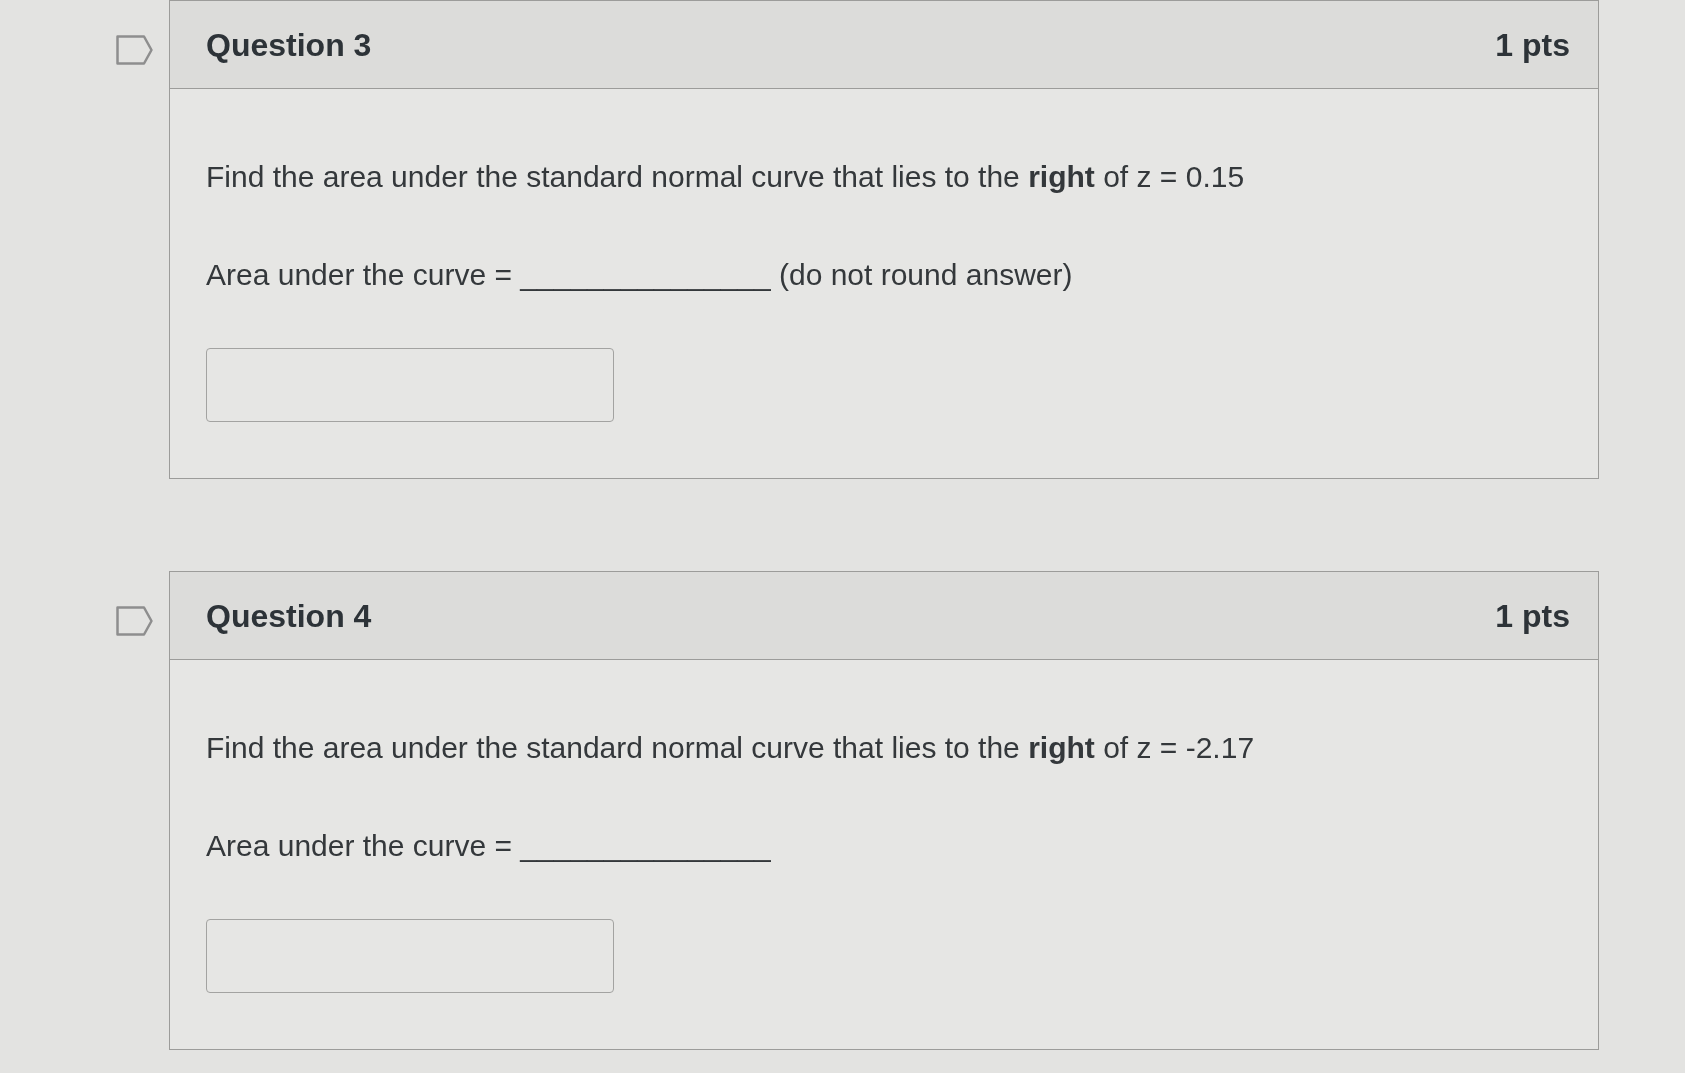 Image resolution: width=1685 pixels, height=1073 pixels. I want to click on question-text: Find the area under the standard normal curve that lies to the right of z = 0.15, so click(725, 177).